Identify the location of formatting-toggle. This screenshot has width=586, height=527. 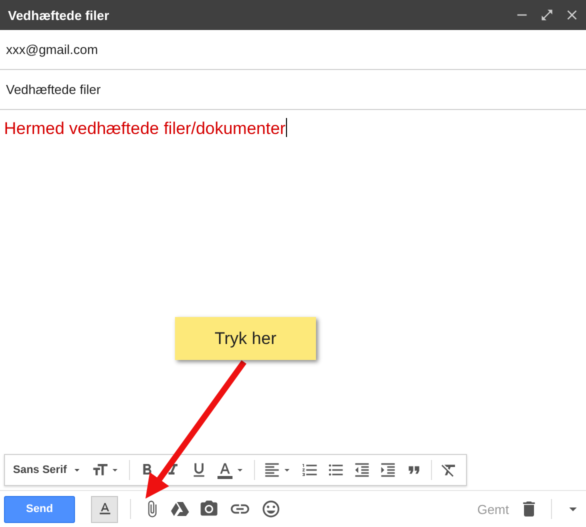
(104, 509).